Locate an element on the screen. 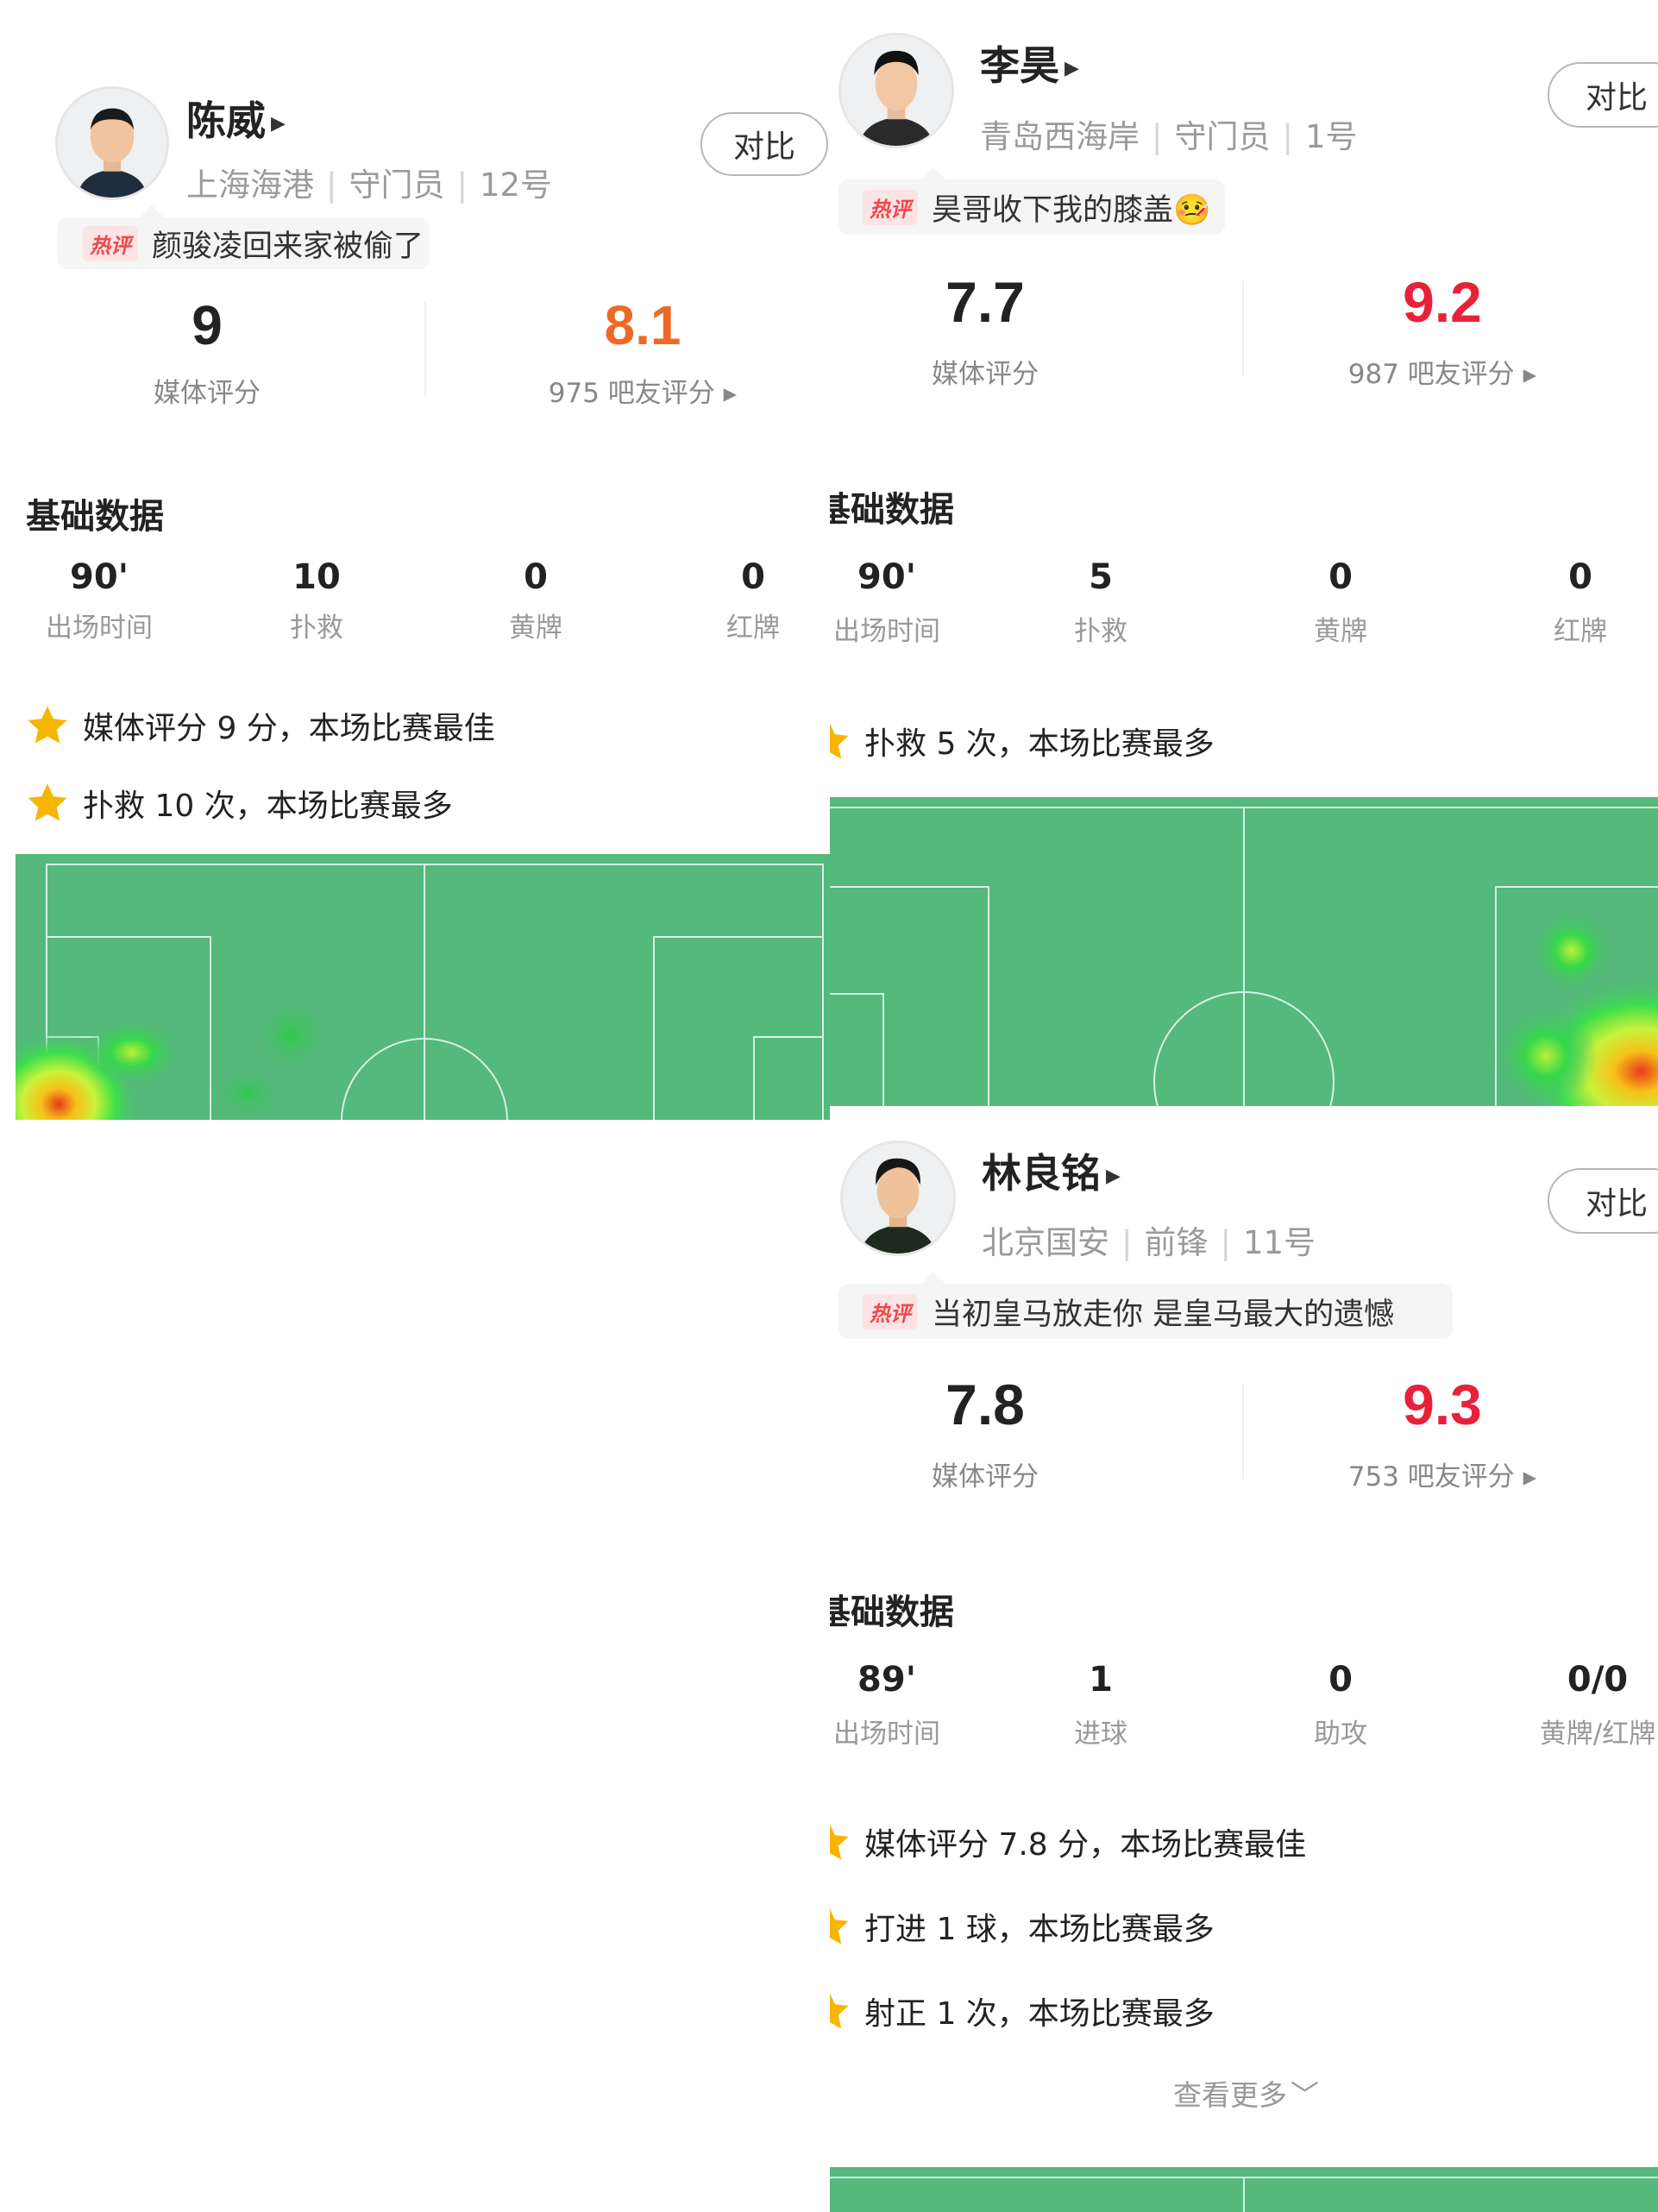  highlight-text: 媒体评分 7.8 分，本场比赛最佳 is located at coordinates (1085, 1845).